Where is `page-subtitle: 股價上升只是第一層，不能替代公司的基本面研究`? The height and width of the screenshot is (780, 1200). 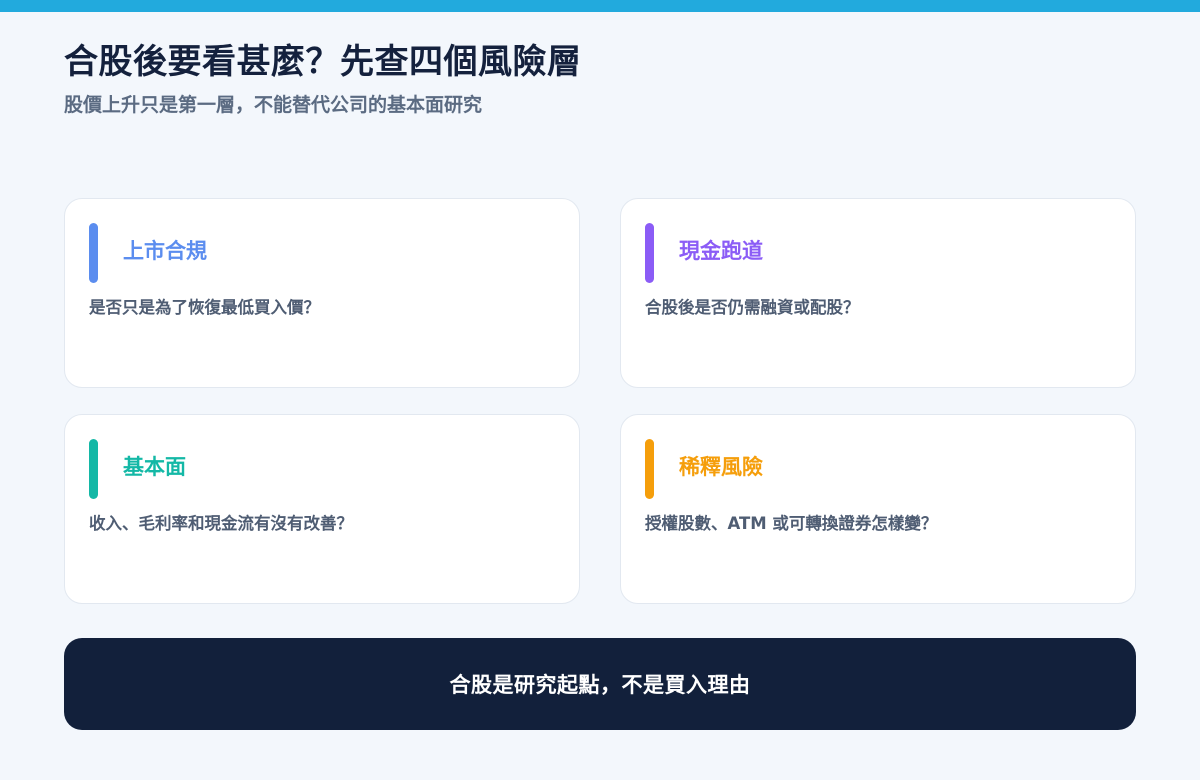 page-subtitle: 股價上升只是第一層，不能替代公司的基本面研究 is located at coordinates (273, 105).